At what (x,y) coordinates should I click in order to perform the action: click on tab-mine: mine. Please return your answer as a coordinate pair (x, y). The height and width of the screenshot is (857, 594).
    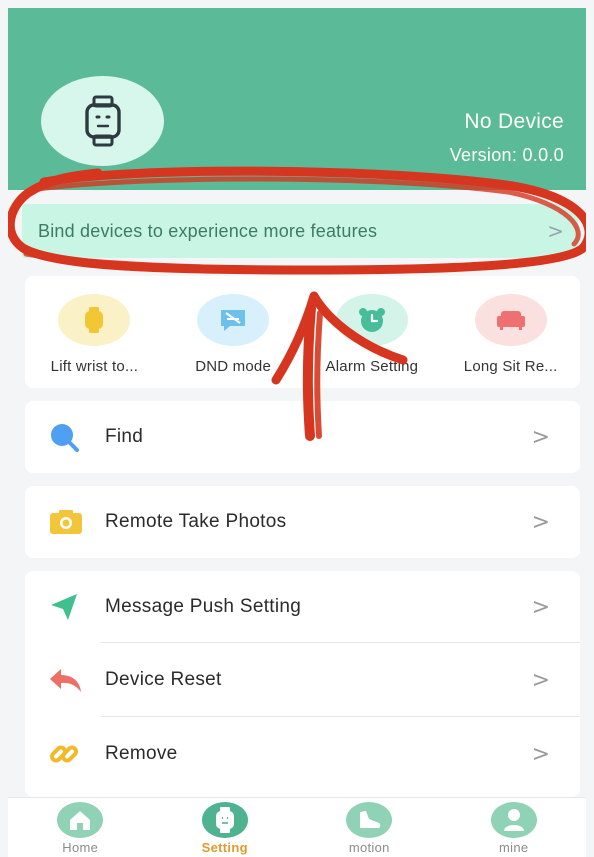
    Looking at the image, I should click on (514, 827).